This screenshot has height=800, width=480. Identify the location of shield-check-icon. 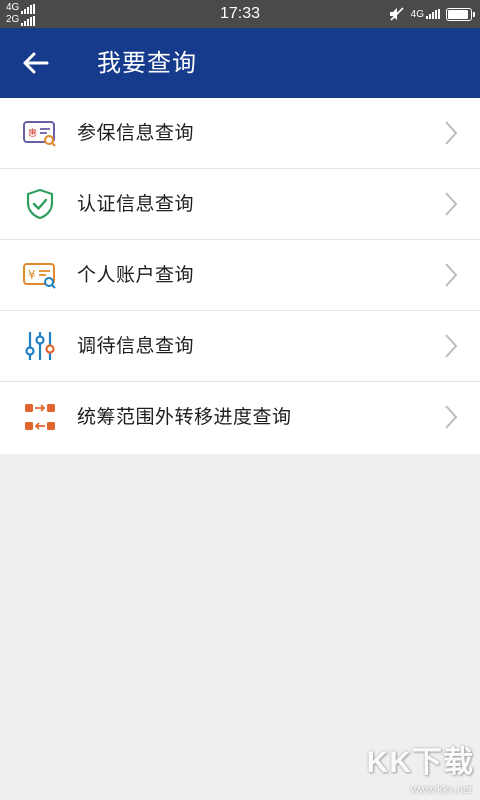
(40, 204).